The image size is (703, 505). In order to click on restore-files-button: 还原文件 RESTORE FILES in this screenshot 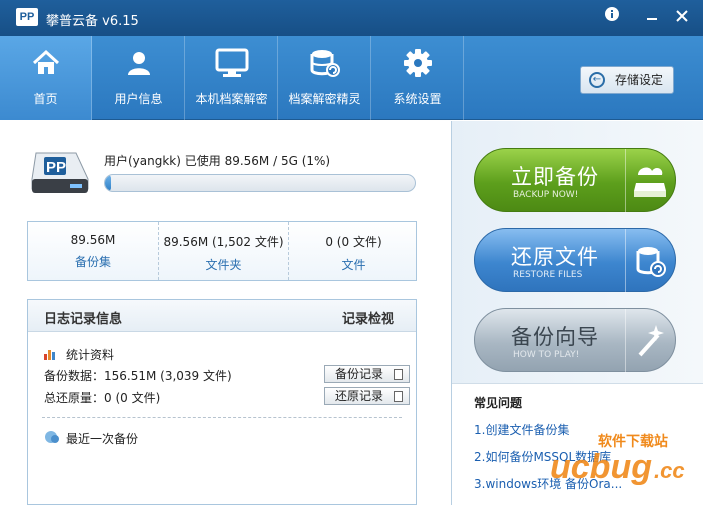, I will do `click(575, 260)`.